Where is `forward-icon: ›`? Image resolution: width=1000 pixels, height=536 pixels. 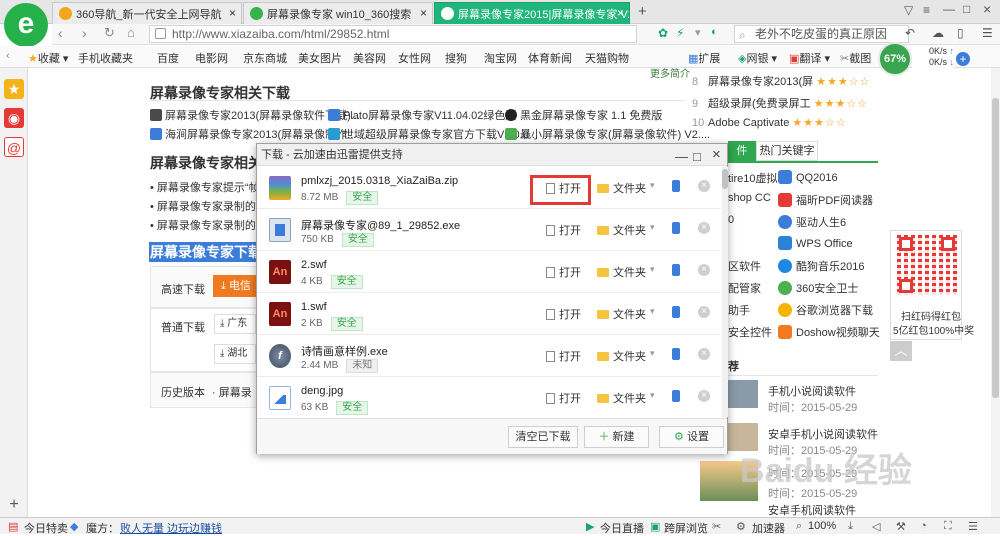 forward-icon: › is located at coordinates (84, 33).